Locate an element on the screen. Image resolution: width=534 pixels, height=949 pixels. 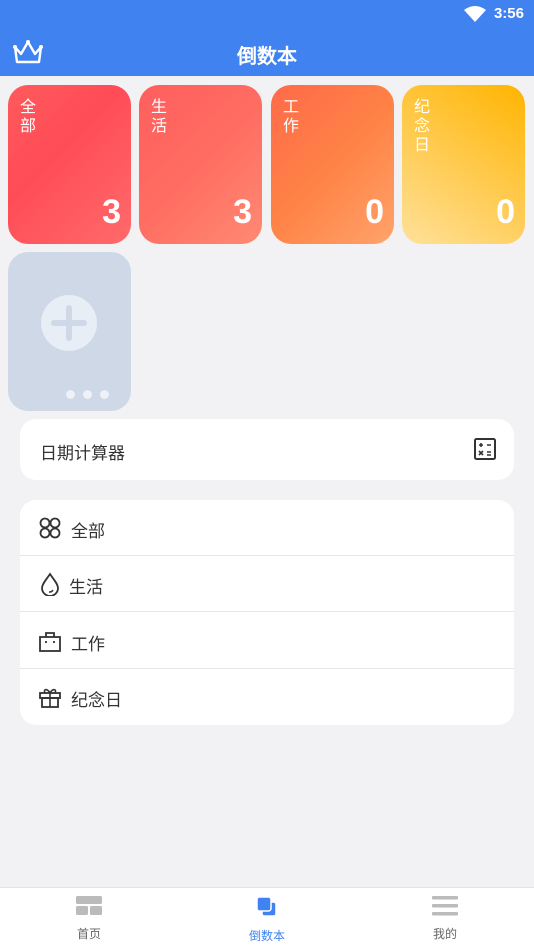
app-bar: 倒数本 is located at coordinates (267, 52).